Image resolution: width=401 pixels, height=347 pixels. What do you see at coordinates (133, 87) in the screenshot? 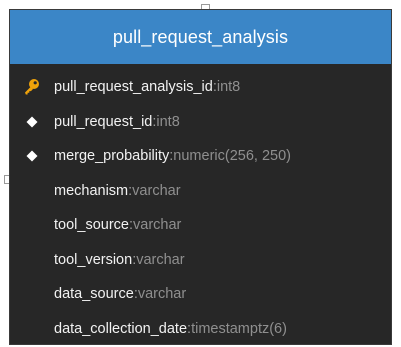
I see `column-name: pull_request_analysis_id` at bounding box center [133, 87].